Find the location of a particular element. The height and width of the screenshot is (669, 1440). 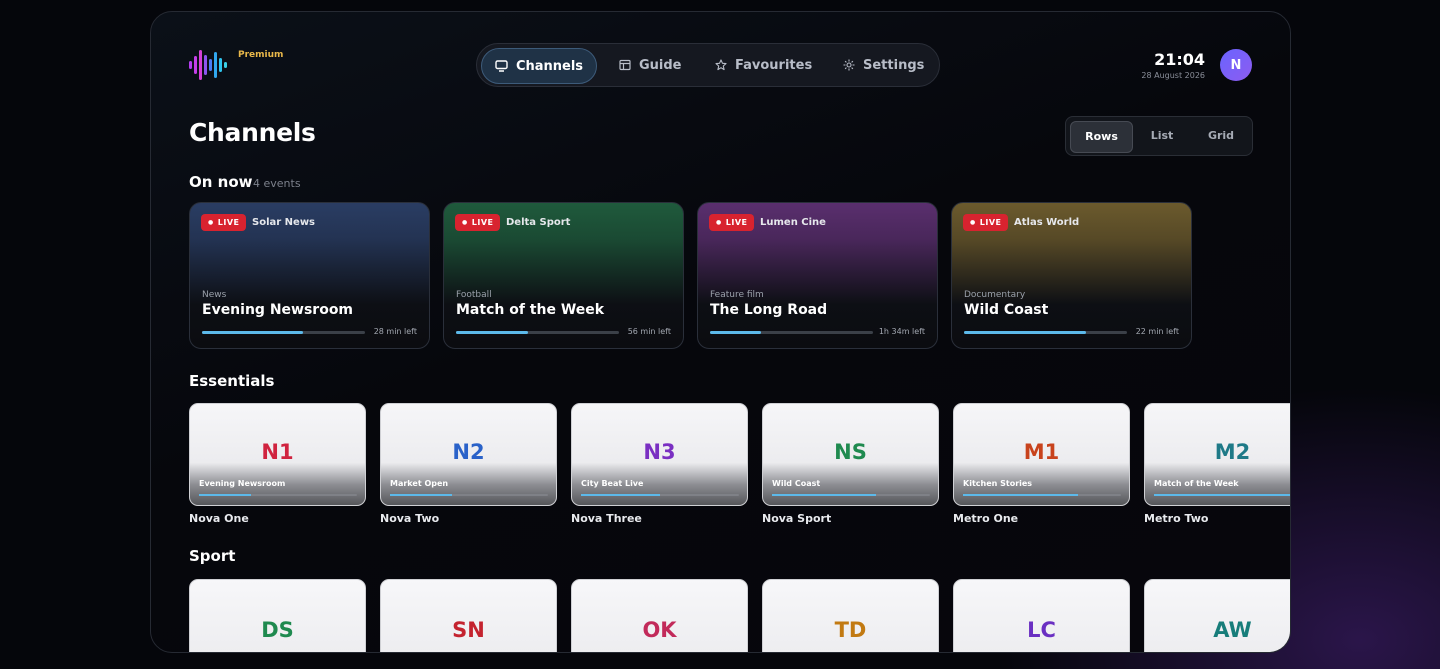

time-remaining: 22 min left is located at coordinates (1157, 331).